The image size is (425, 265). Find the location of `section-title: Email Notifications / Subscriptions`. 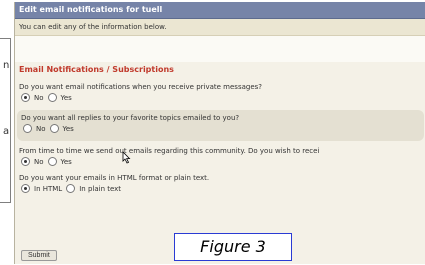

section-title: Email Notifications / Subscriptions is located at coordinates (96, 69).